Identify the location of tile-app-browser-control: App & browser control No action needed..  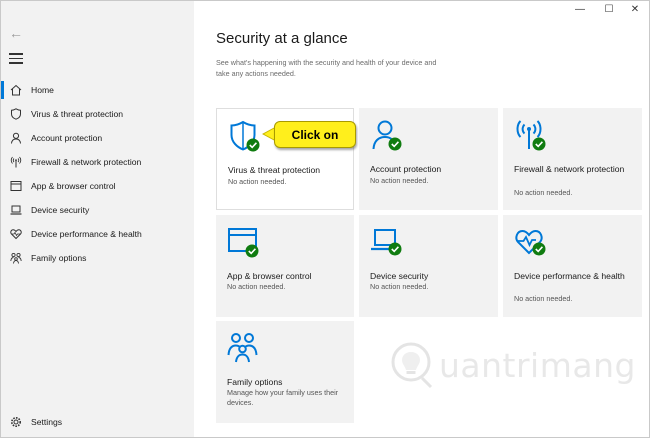
(285, 266).